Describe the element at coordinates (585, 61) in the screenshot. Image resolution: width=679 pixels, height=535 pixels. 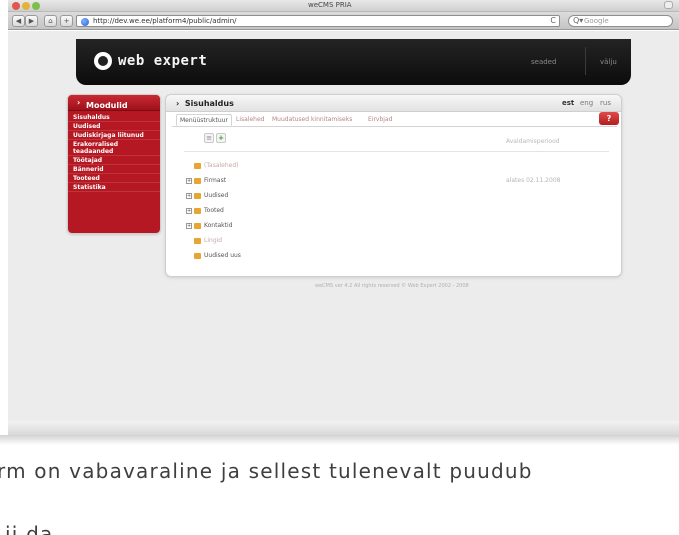
I see `header-divider` at that location.